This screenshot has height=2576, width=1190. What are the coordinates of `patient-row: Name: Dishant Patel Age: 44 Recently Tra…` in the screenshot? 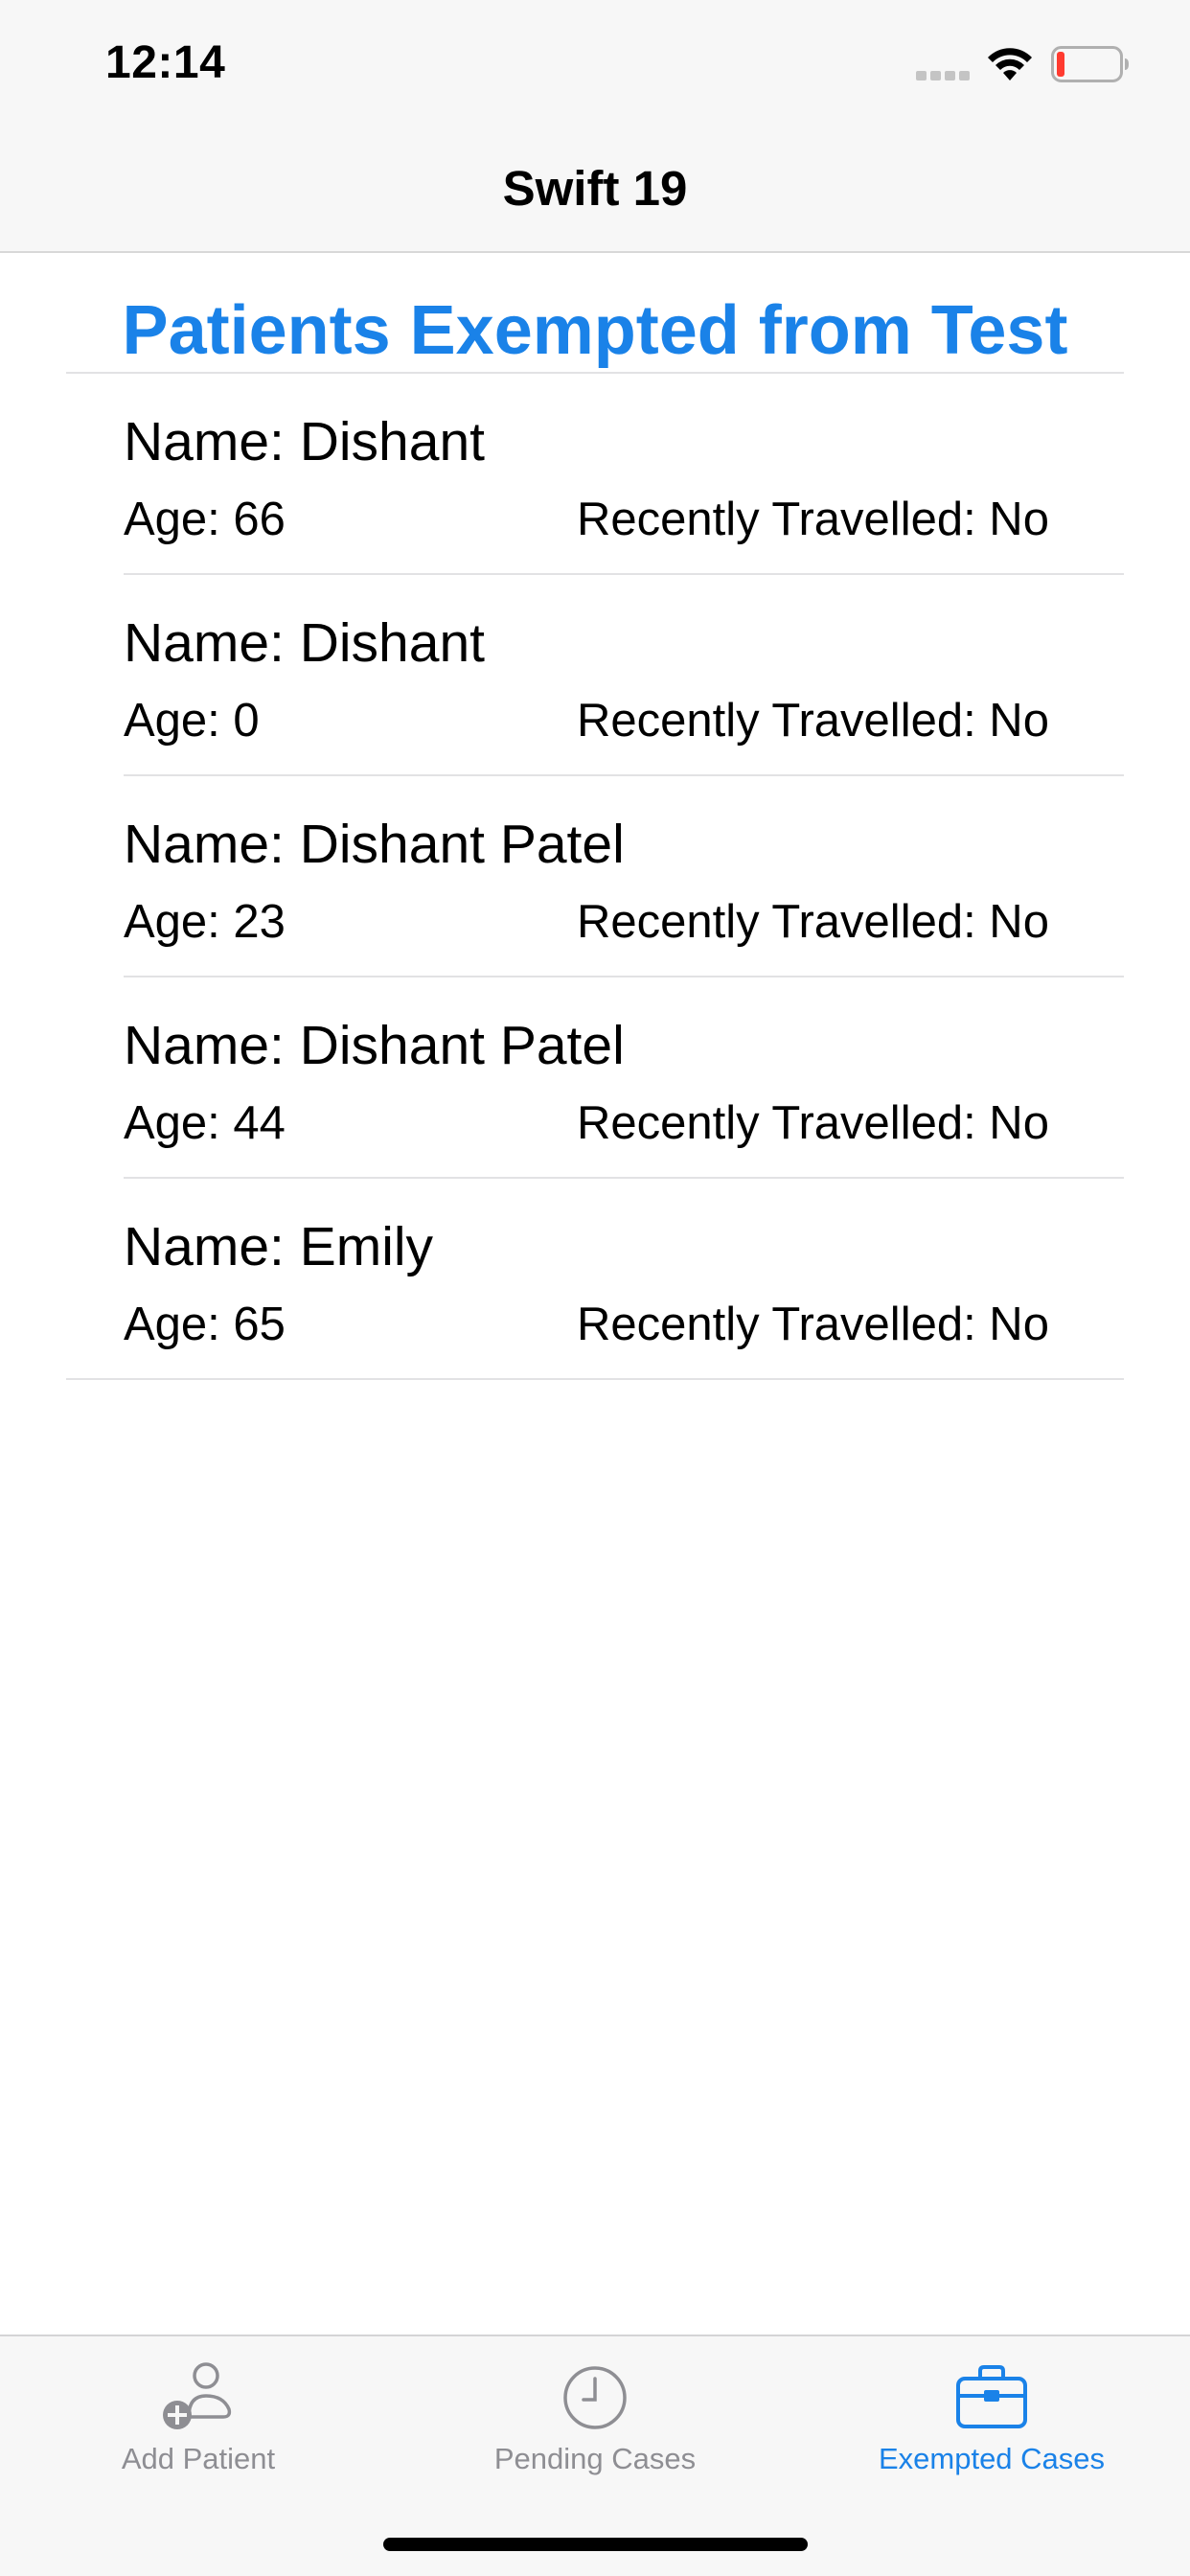 It's located at (595, 1078).